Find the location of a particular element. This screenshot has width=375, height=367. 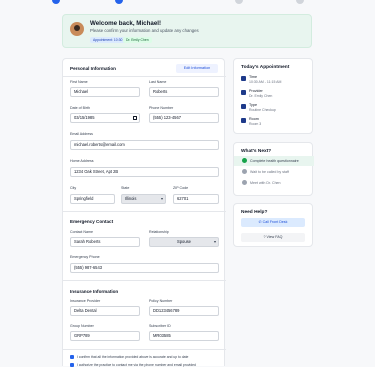

state-label: State is located at coordinates (125, 188).